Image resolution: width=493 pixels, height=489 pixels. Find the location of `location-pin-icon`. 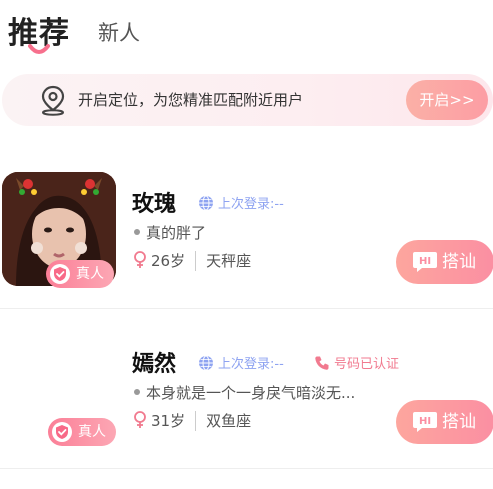

location-pin-icon is located at coordinates (53, 100).